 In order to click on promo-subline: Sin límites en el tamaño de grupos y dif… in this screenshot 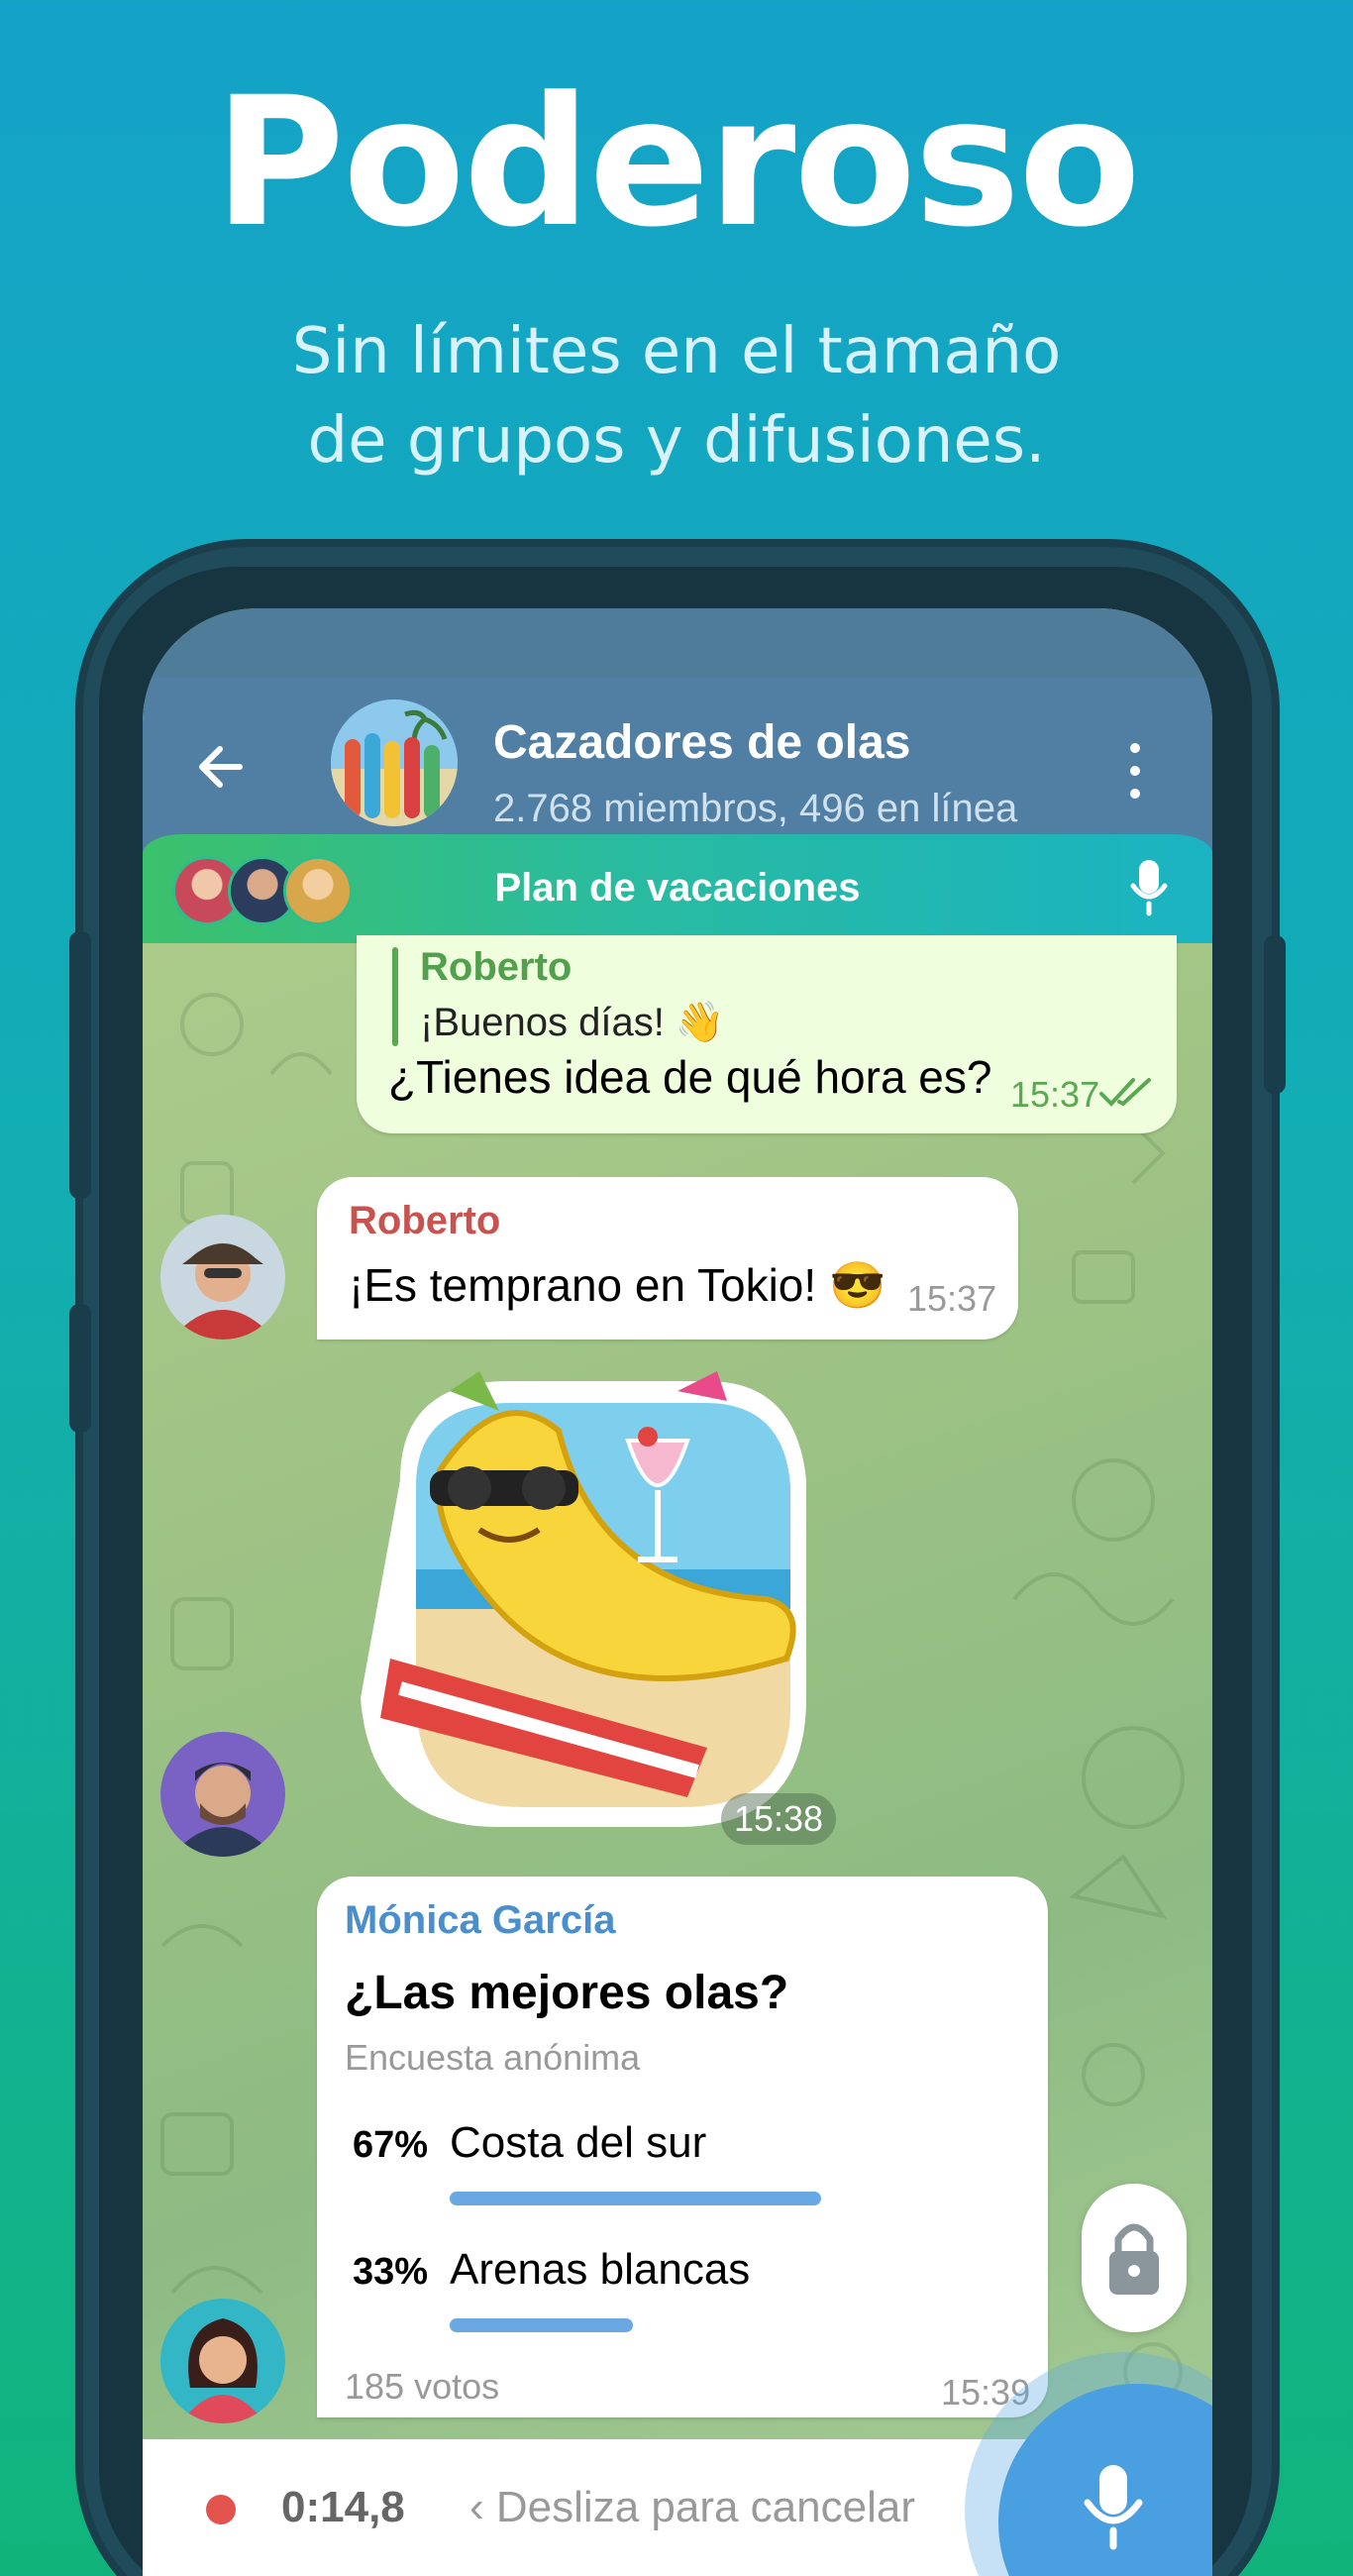, I will do `click(676, 396)`.